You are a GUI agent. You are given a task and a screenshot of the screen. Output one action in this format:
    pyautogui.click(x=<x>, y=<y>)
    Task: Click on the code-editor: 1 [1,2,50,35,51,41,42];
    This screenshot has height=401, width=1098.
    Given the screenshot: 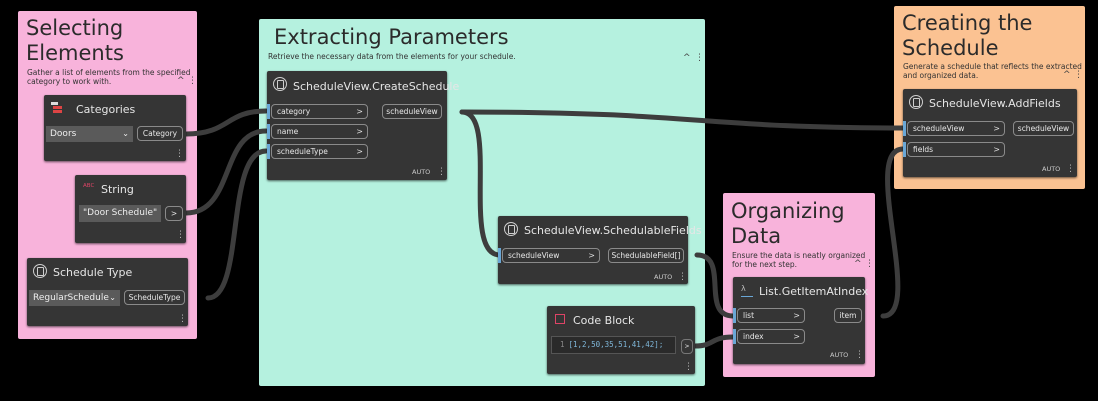 What is the action you would take?
    pyautogui.click(x=613, y=345)
    